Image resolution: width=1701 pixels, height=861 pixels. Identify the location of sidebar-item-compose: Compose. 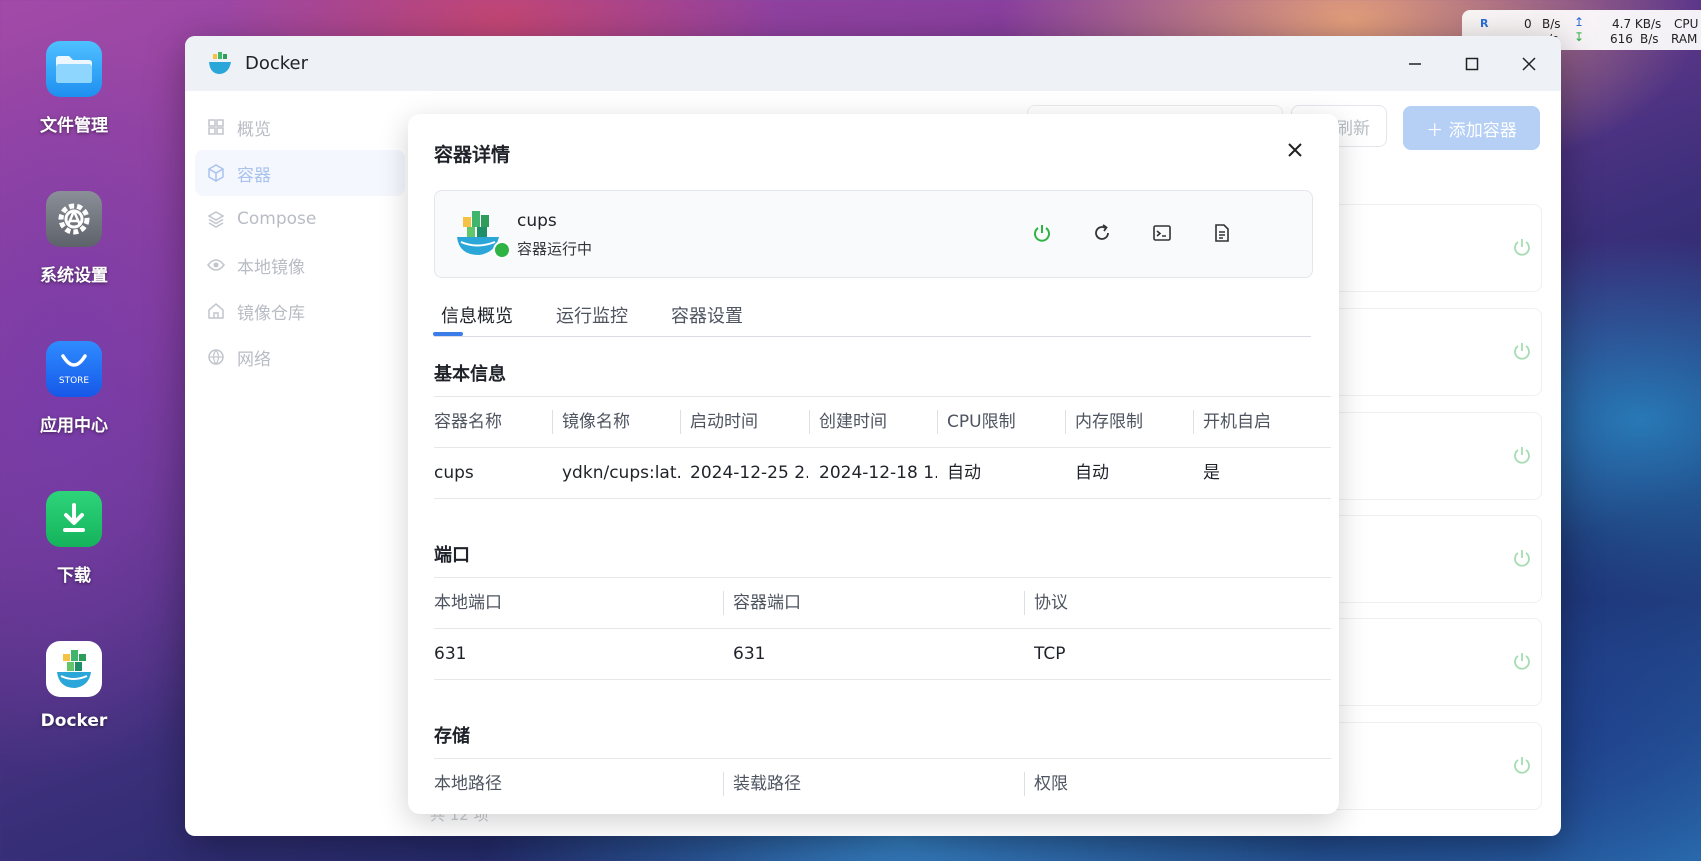
(300, 219).